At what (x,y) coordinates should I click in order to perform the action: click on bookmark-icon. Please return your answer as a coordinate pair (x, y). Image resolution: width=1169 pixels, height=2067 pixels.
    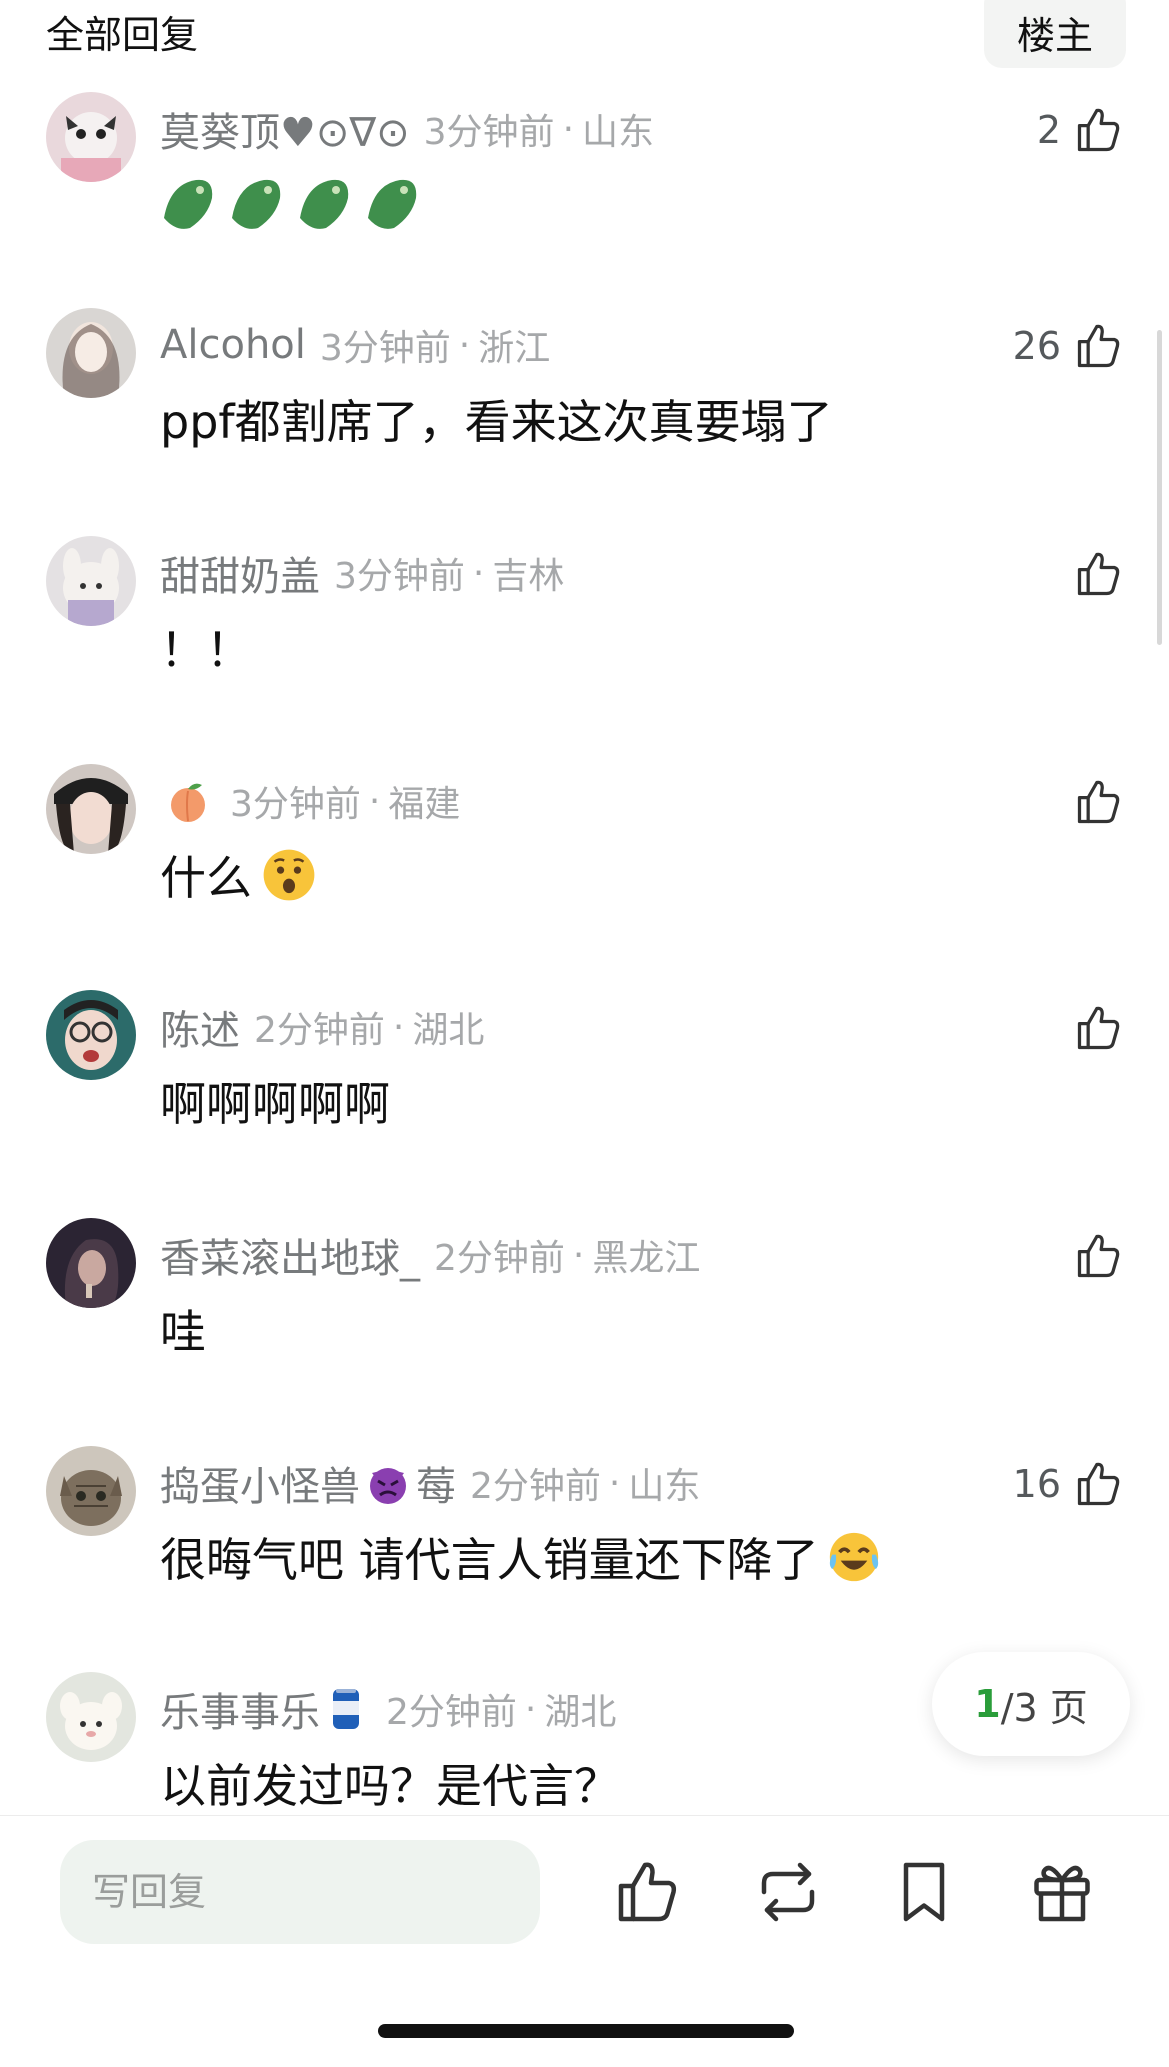
    Looking at the image, I should click on (924, 1892).